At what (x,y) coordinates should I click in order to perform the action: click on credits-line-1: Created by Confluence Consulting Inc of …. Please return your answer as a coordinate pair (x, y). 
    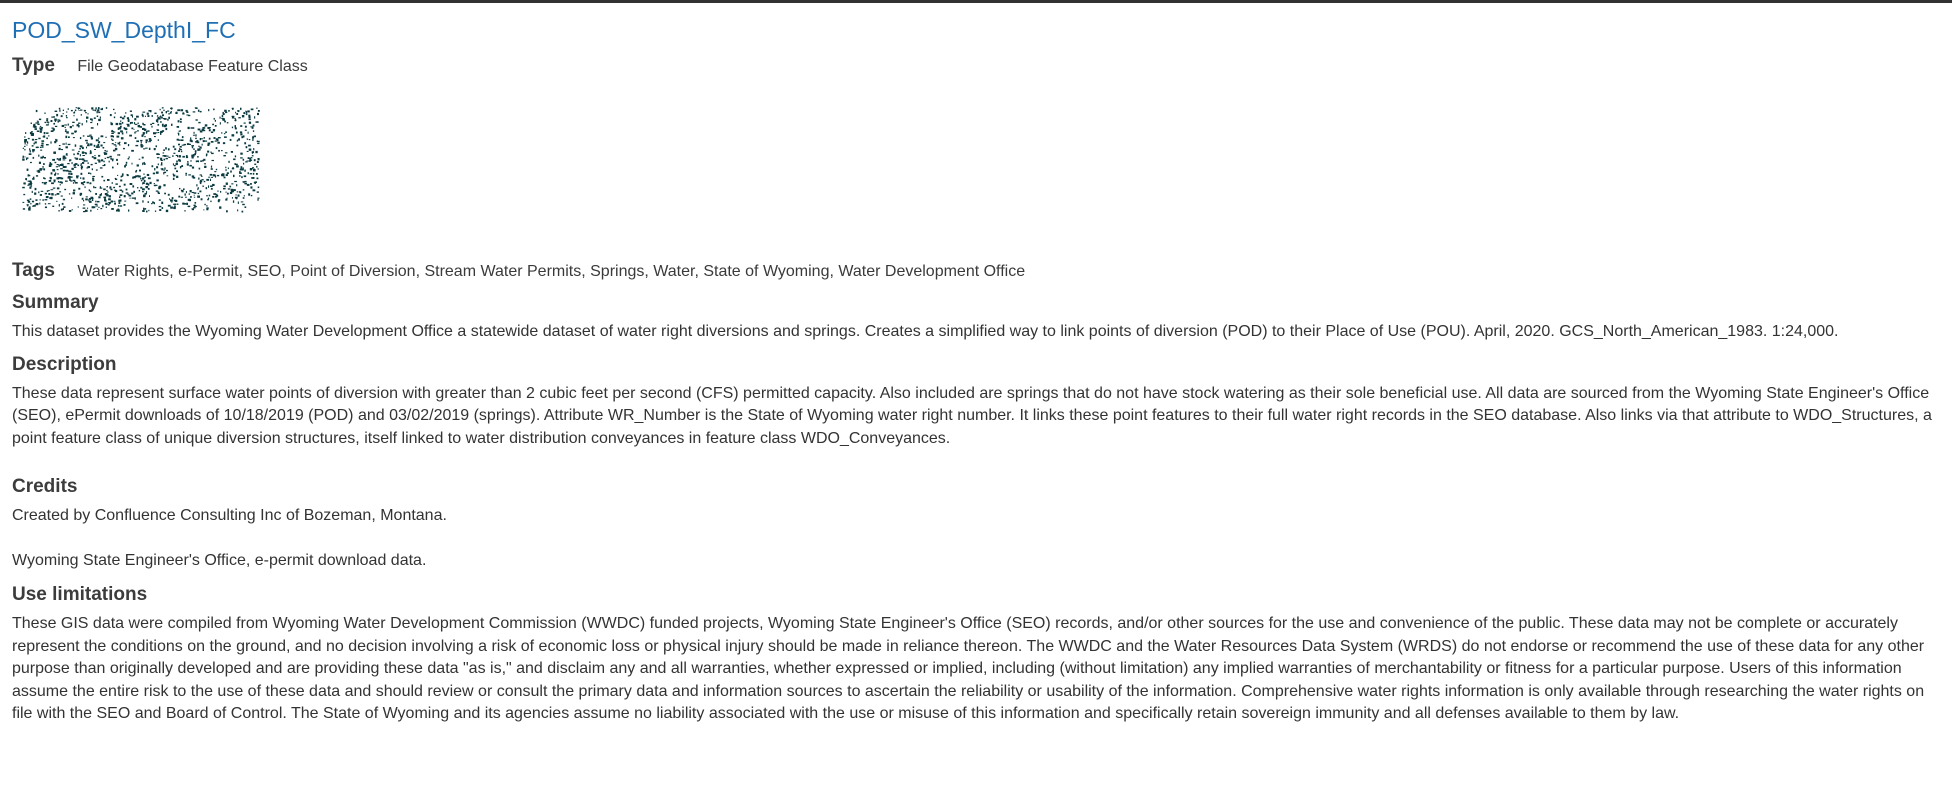
    Looking at the image, I should click on (229, 515).